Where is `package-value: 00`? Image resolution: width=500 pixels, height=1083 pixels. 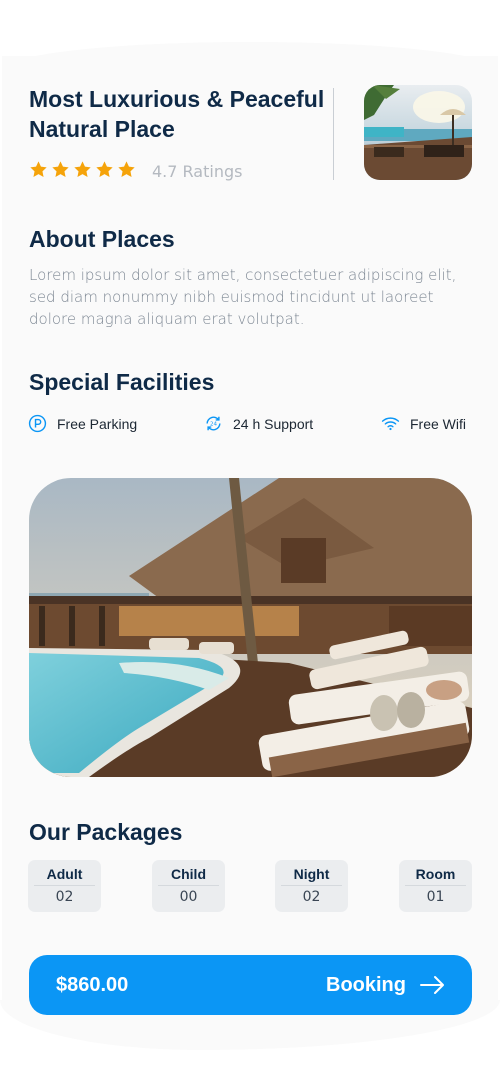 package-value: 00 is located at coordinates (188, 897).